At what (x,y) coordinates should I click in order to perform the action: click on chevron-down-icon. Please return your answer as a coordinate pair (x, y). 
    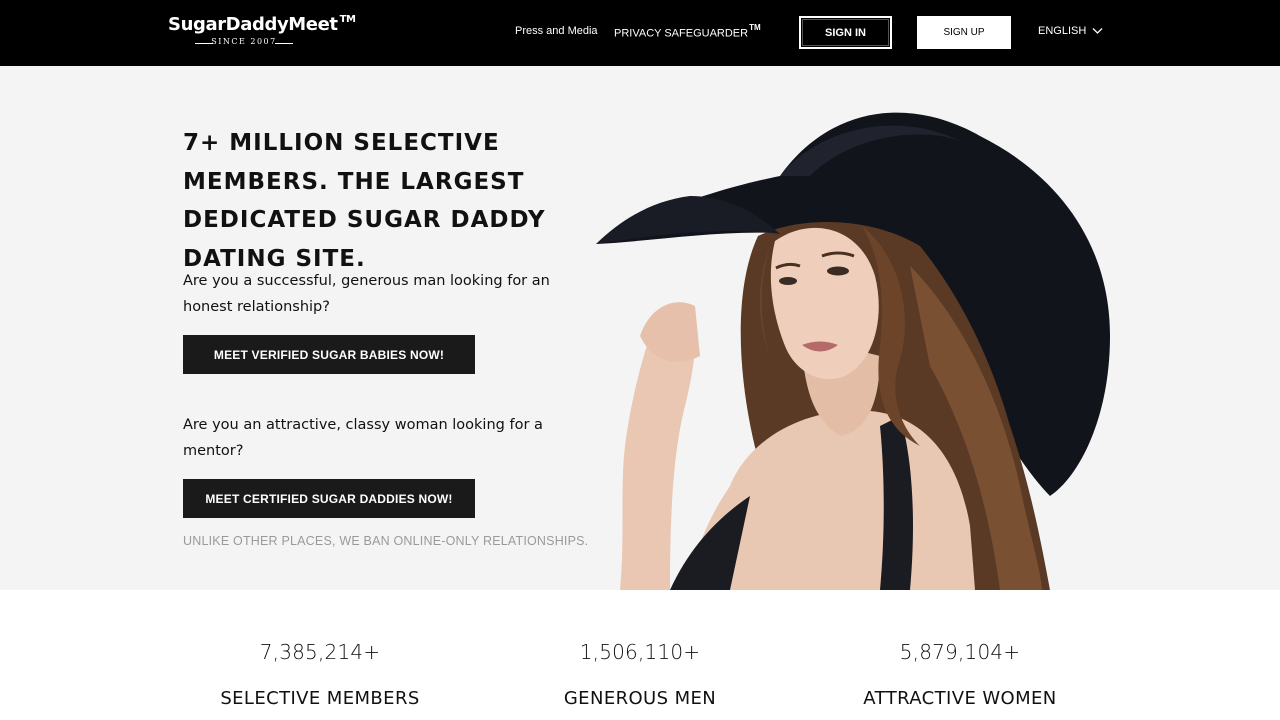
    Looking at the image, I should click on (1097, 31).